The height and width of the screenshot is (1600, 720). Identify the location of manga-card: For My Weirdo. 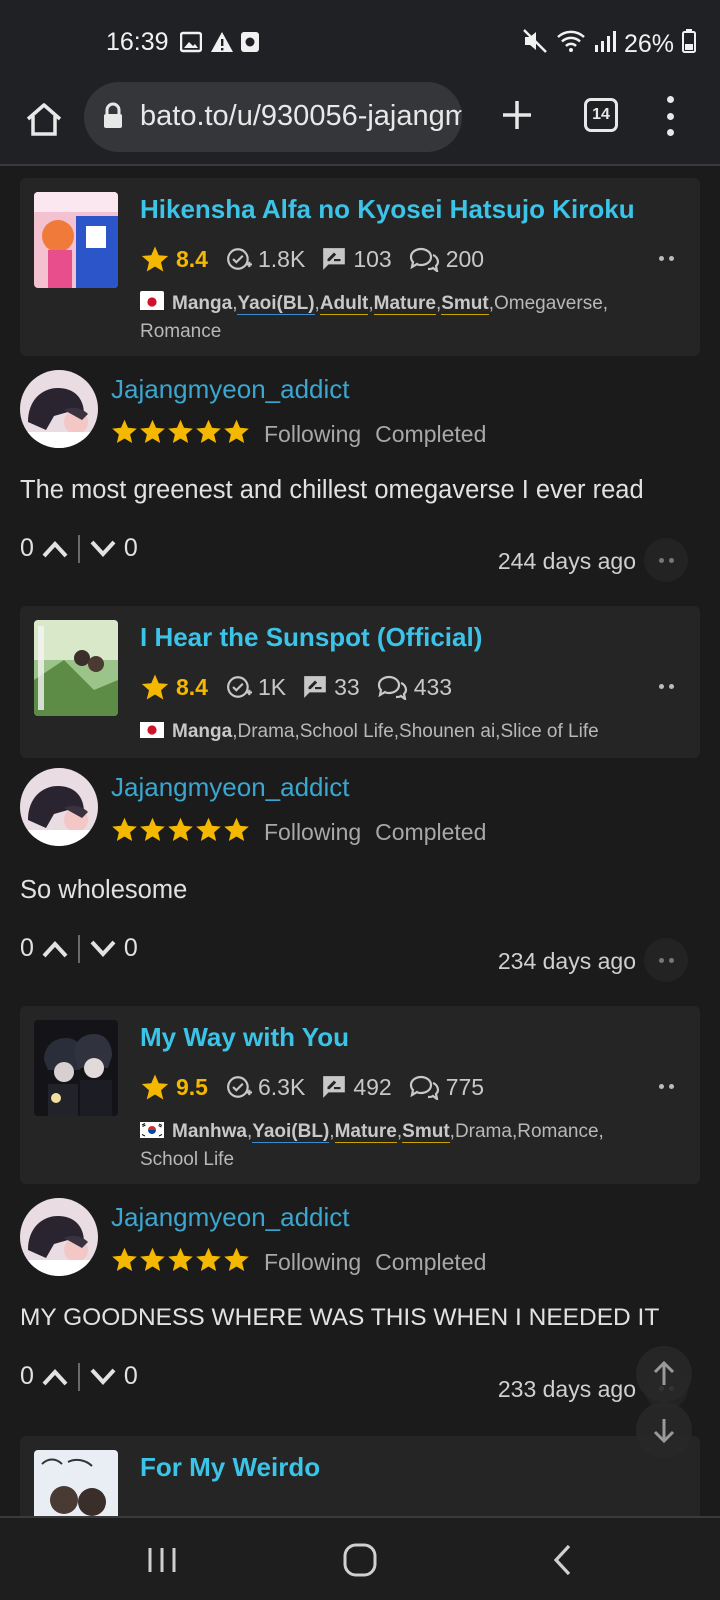
(360, 1476).